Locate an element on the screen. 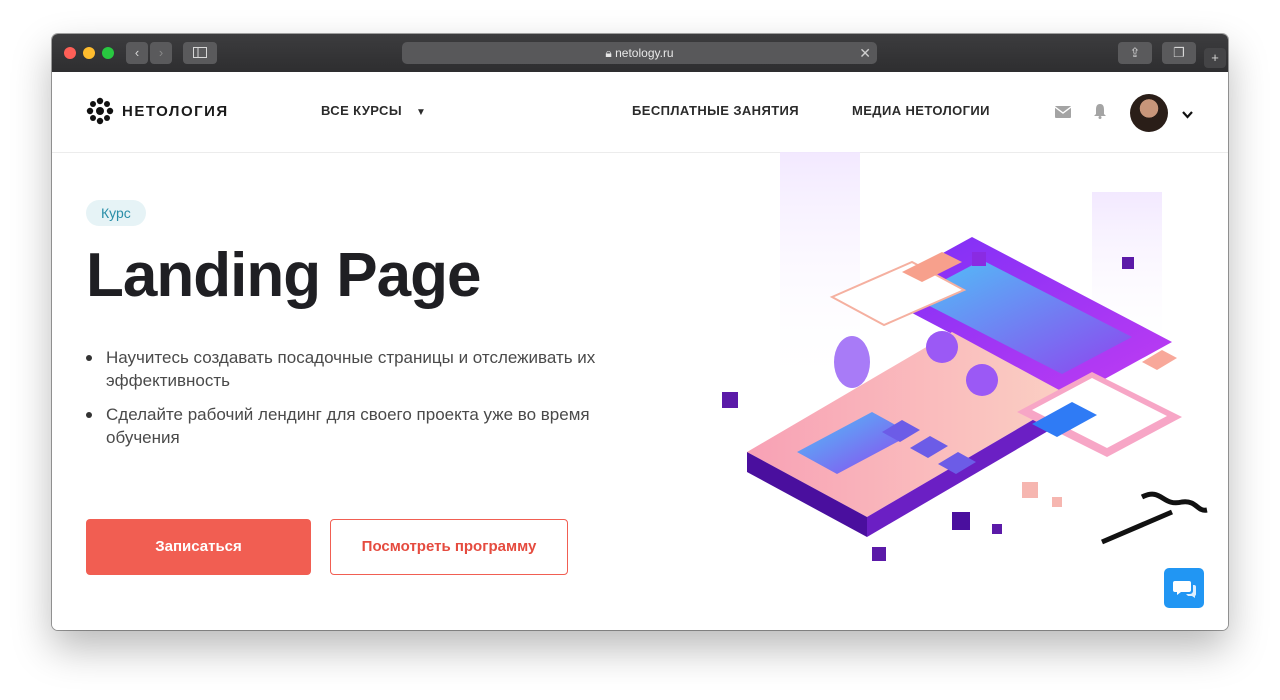  chat-button is located at coordinates (1184, 588).